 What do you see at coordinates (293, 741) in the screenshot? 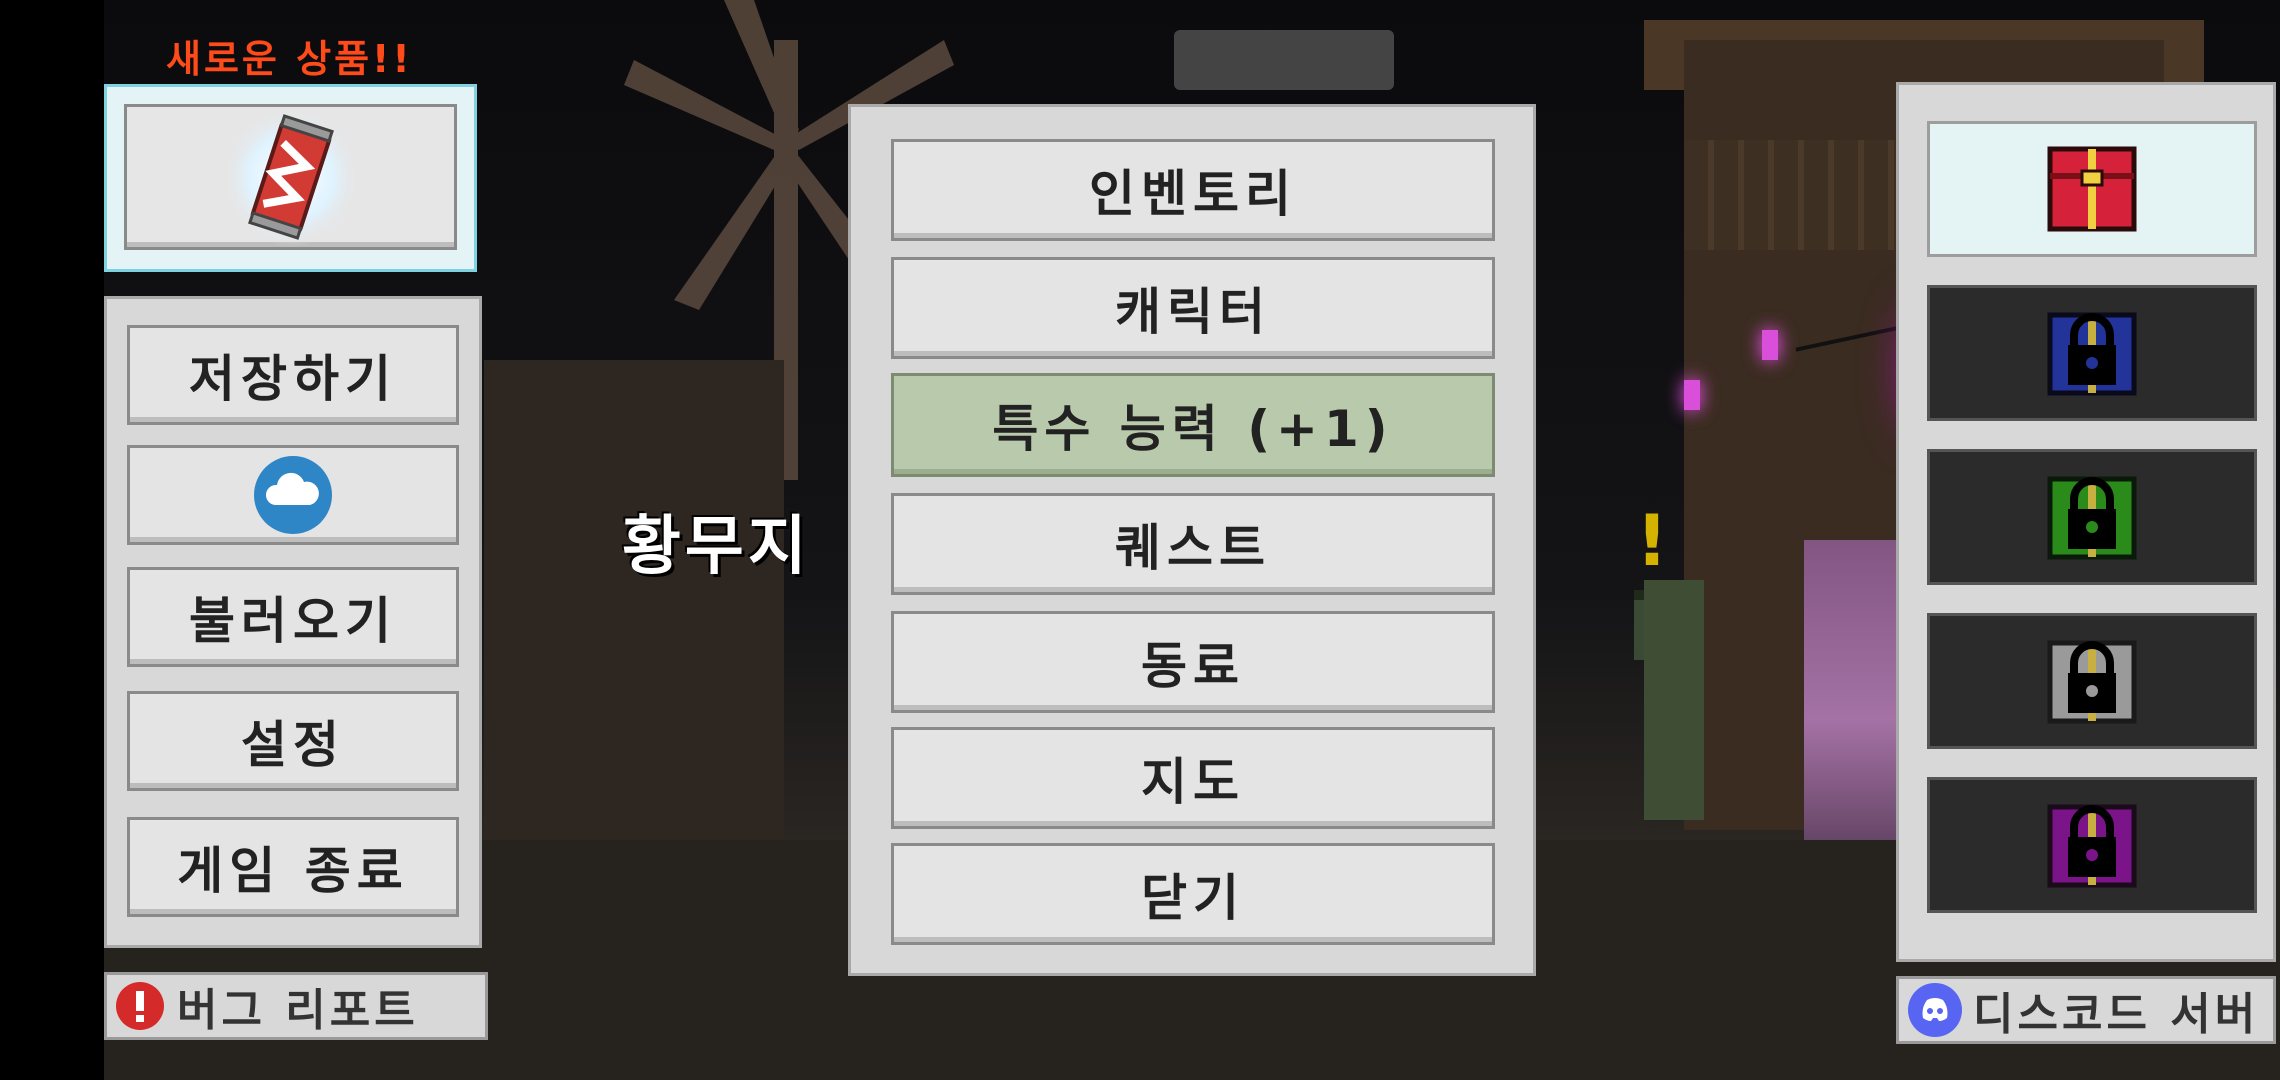
I see `settings-button: 설정` at bounding box center [293, 741].